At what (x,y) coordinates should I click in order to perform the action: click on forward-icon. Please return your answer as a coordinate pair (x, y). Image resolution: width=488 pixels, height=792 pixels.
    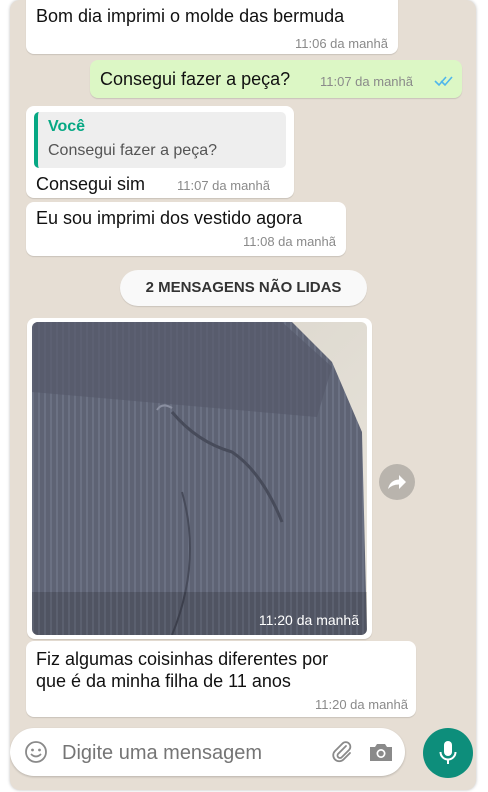
    Looking at the image, I should click on (397, 482).